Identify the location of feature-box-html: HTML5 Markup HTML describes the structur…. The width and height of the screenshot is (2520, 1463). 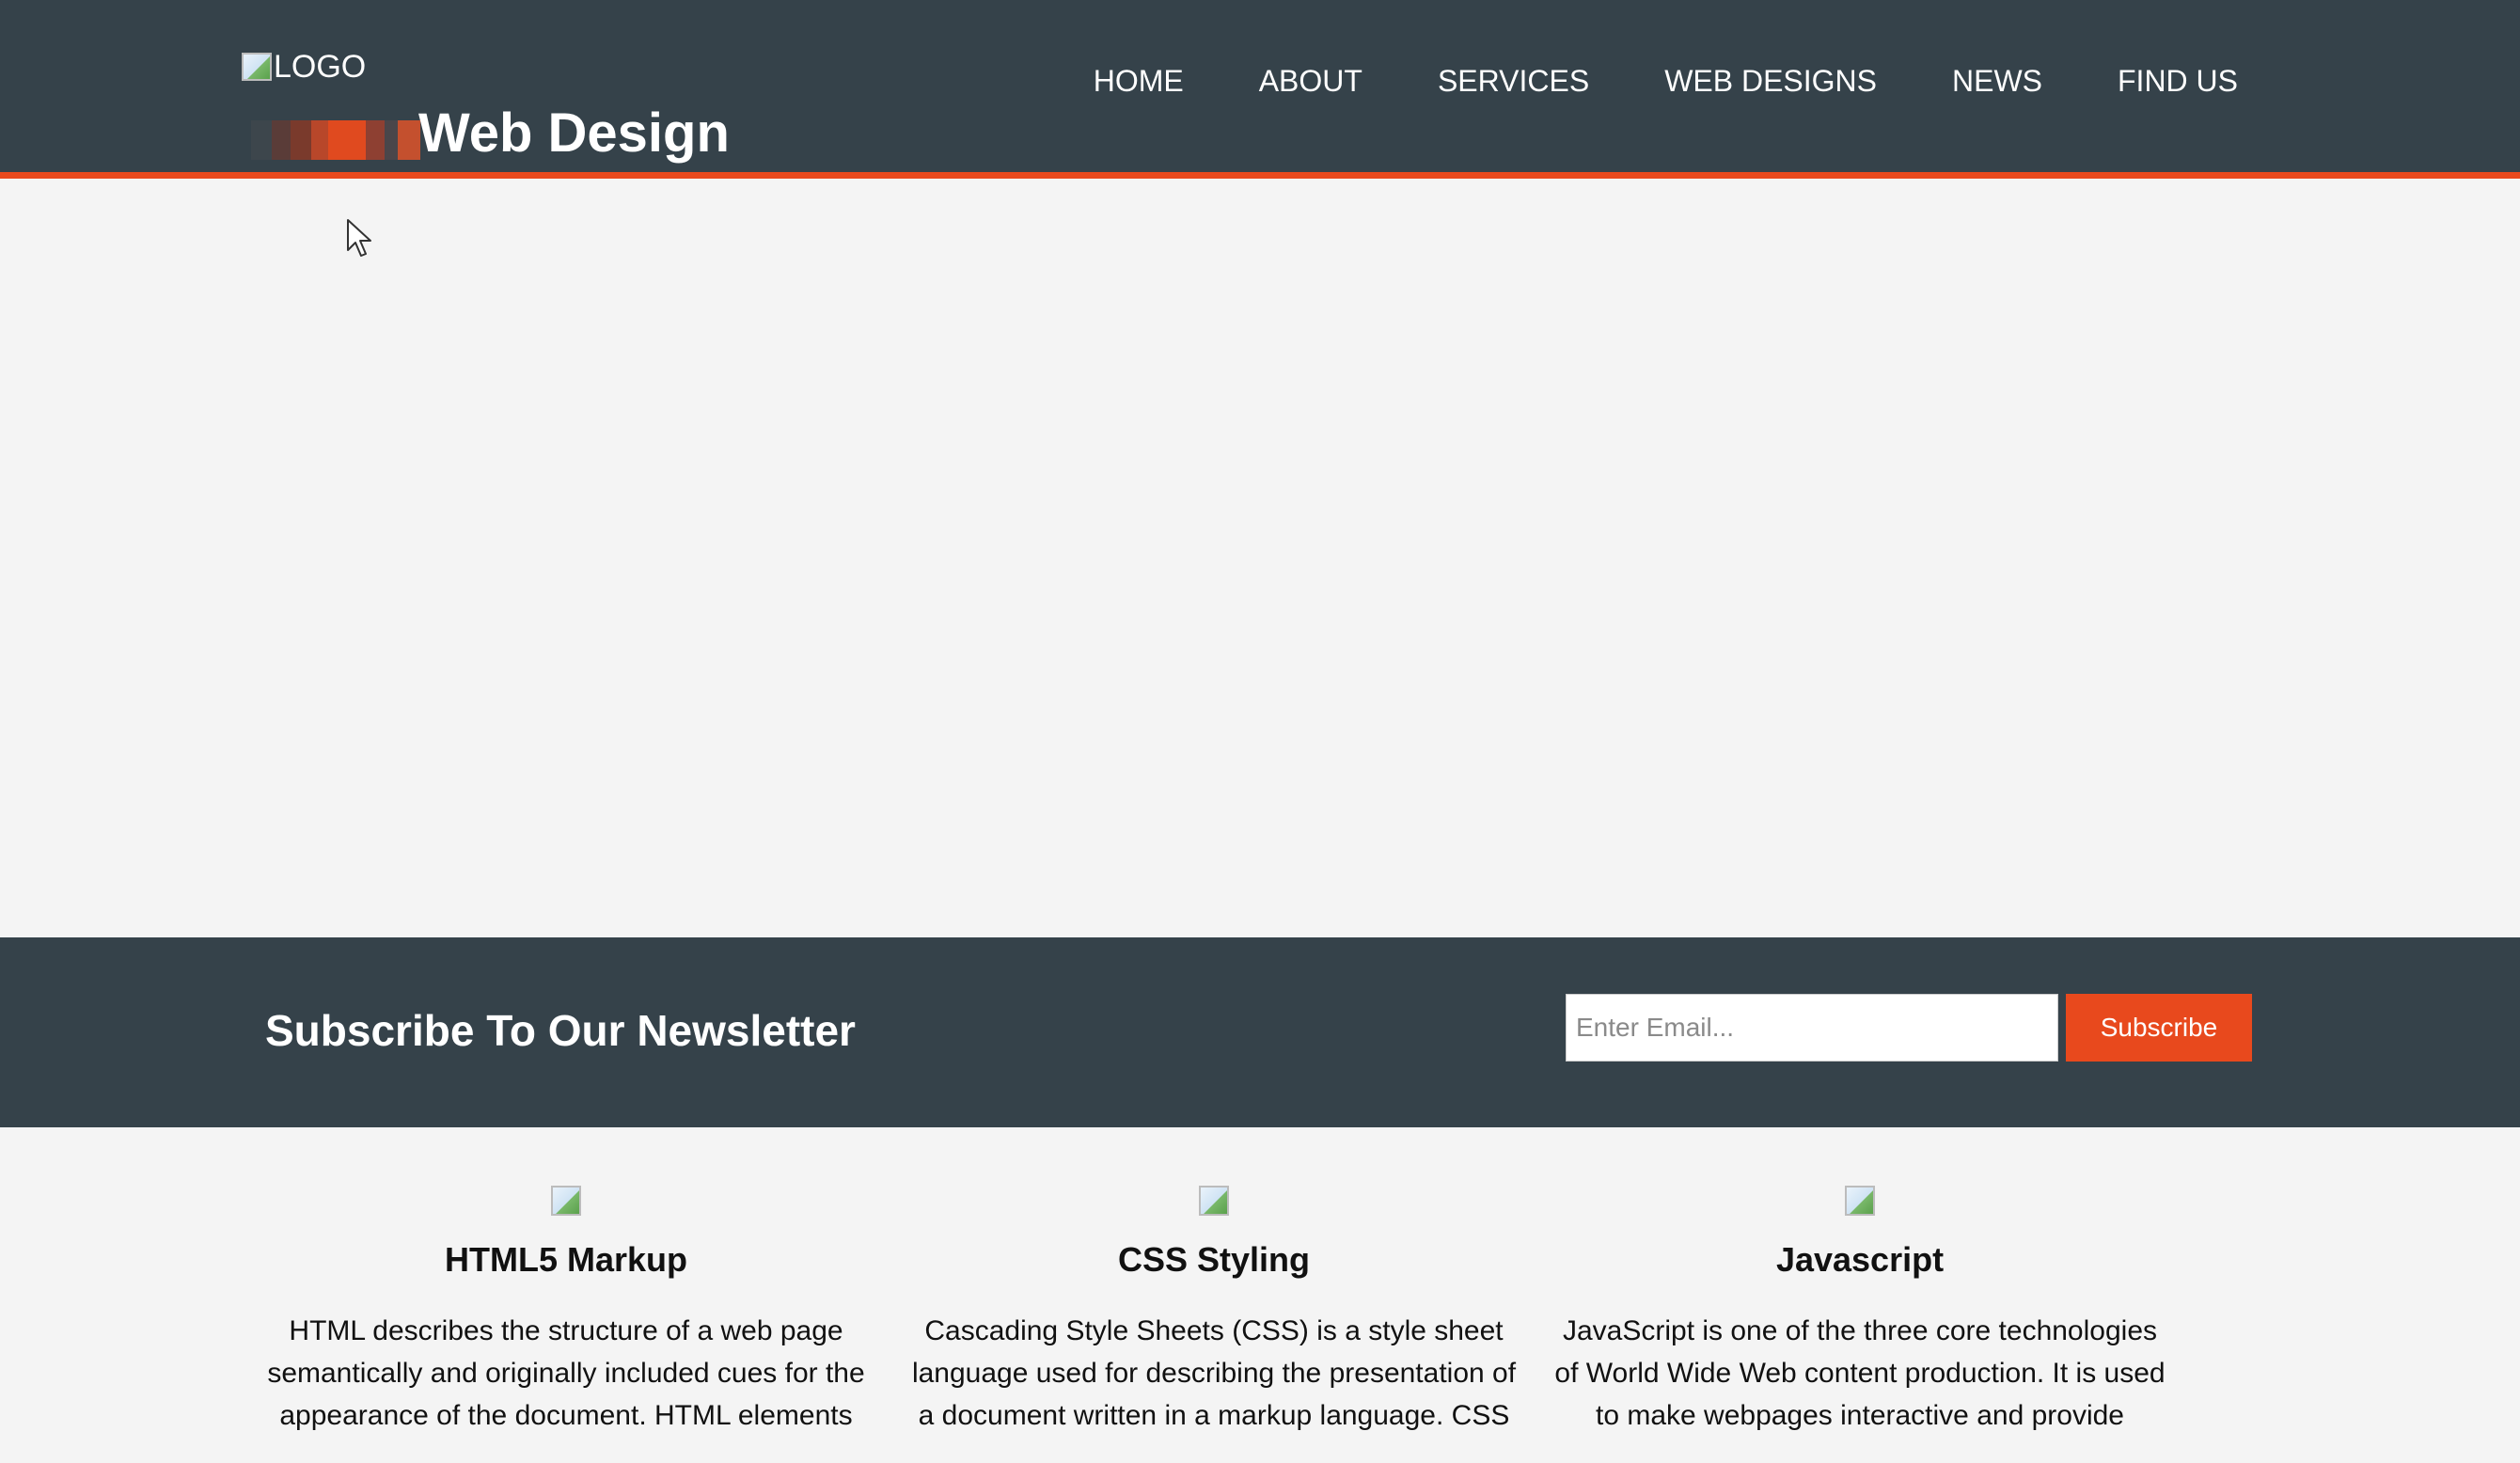
(566, 1282).